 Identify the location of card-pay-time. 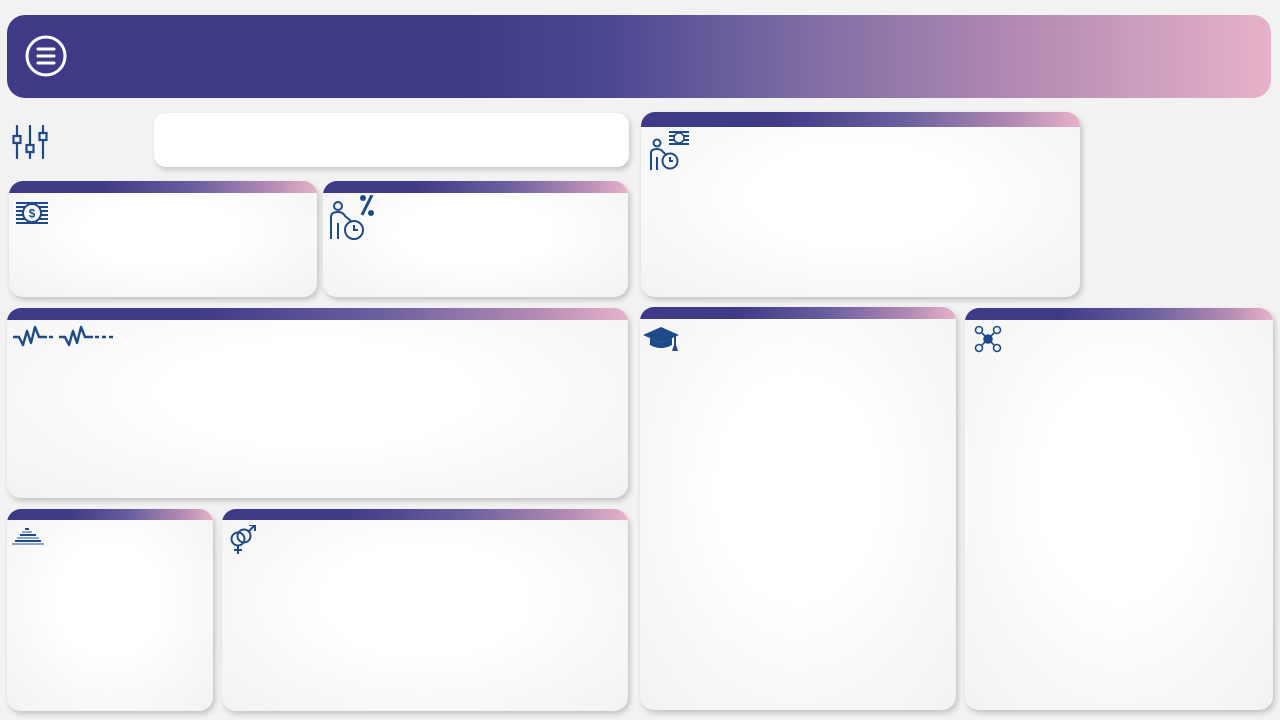
(860, 204).